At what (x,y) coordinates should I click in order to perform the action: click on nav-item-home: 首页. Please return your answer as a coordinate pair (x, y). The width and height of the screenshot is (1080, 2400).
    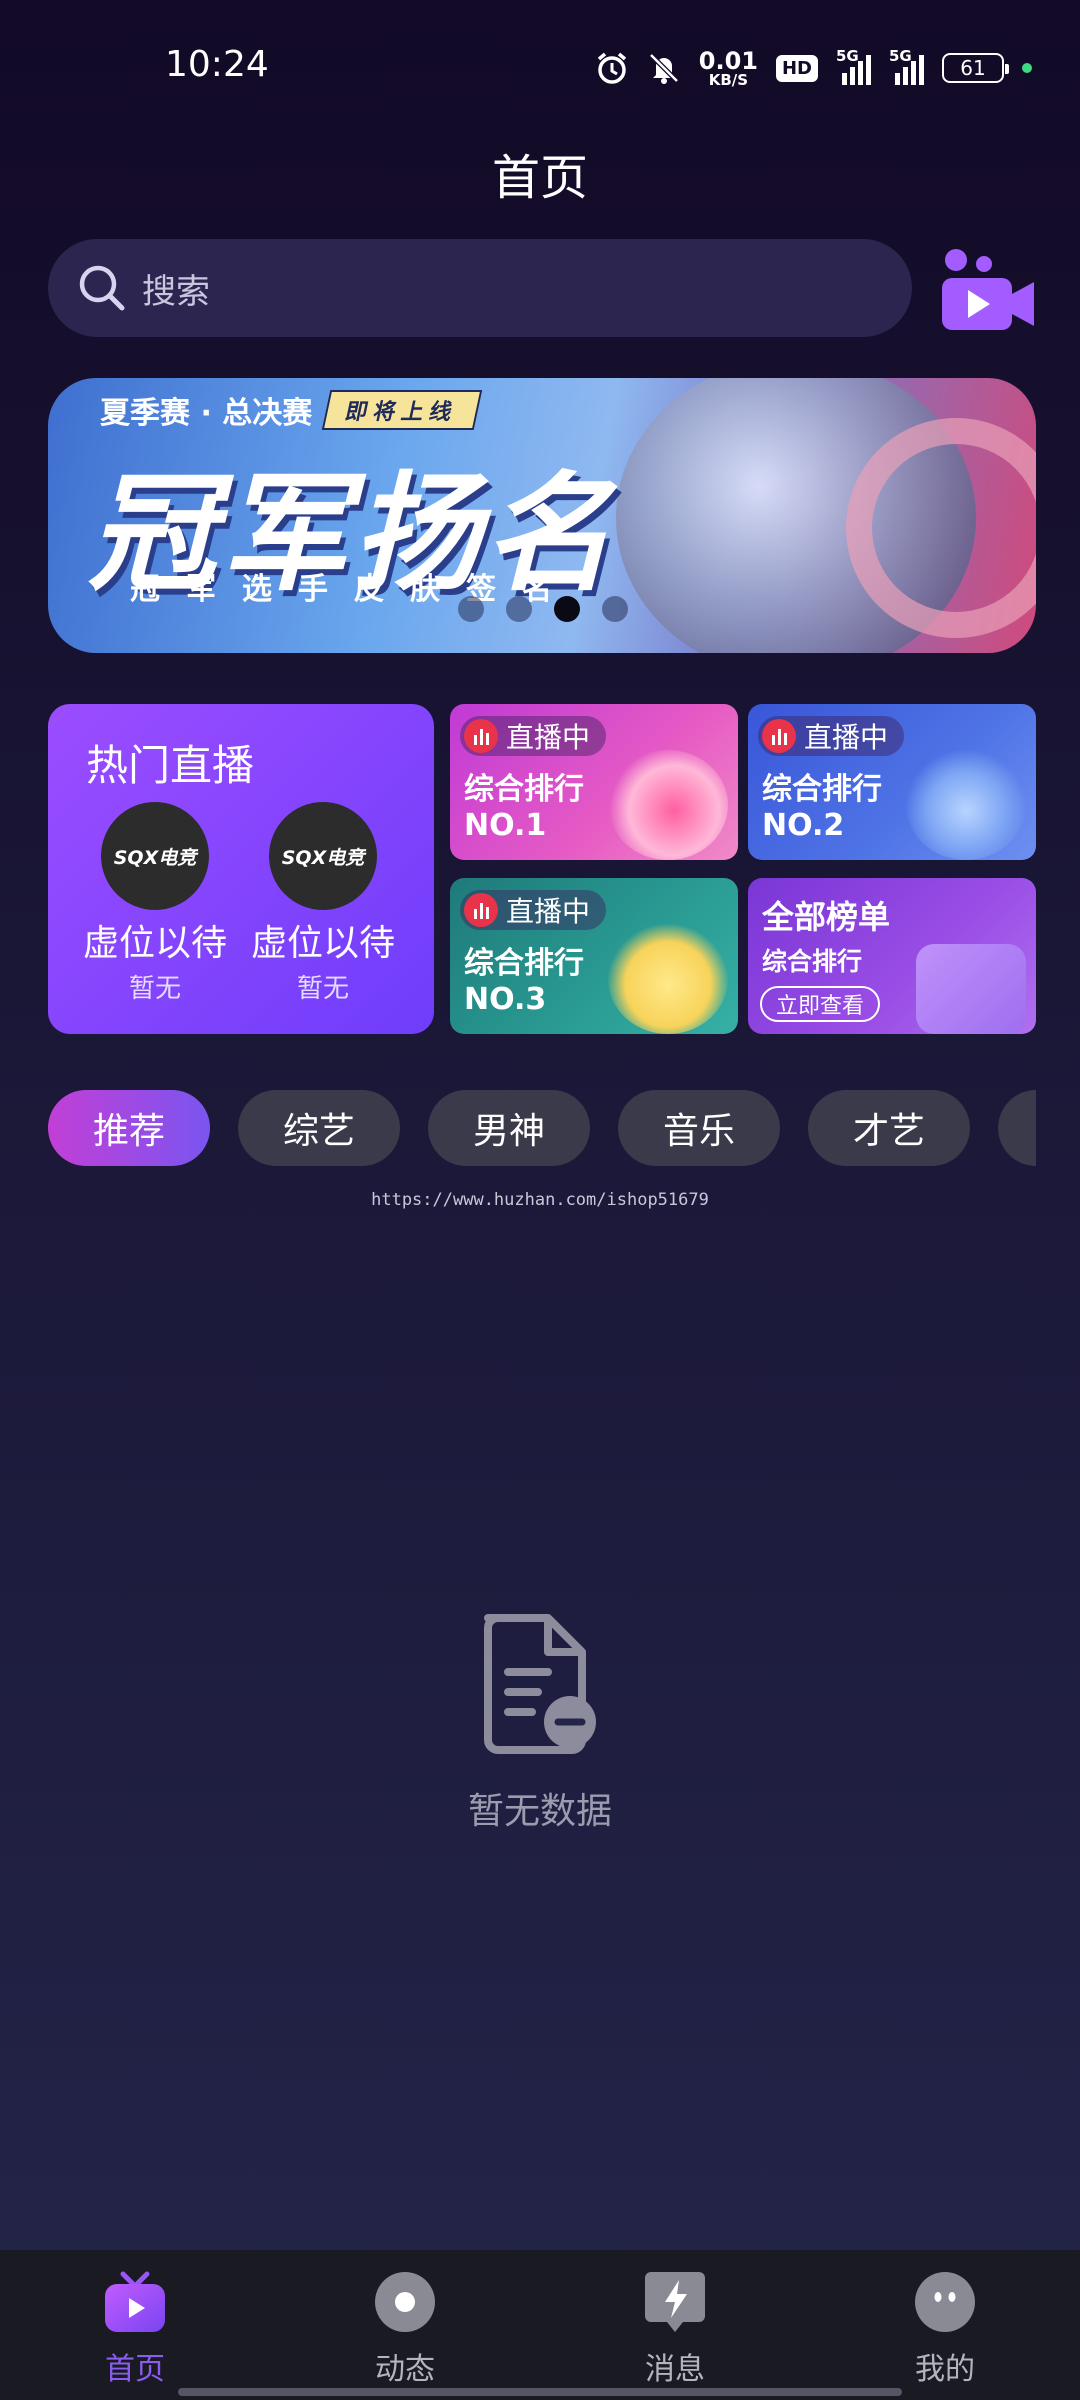
    Looking at the image, I should click on (135, 2325).